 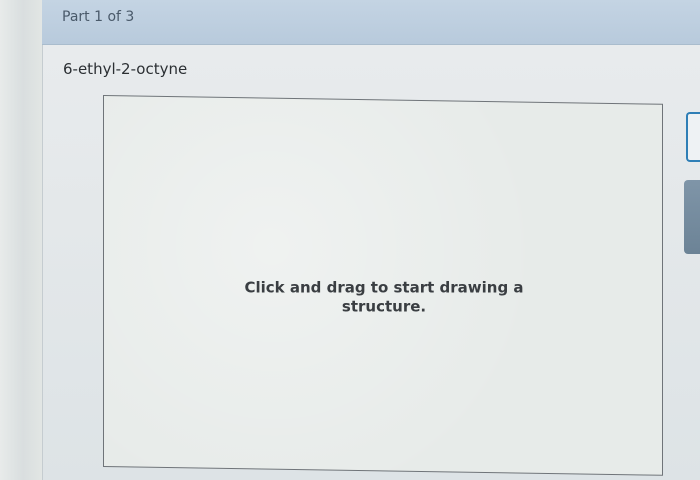 I want to click on part-header: Part 1 of 3, so click(x=371, y=22).